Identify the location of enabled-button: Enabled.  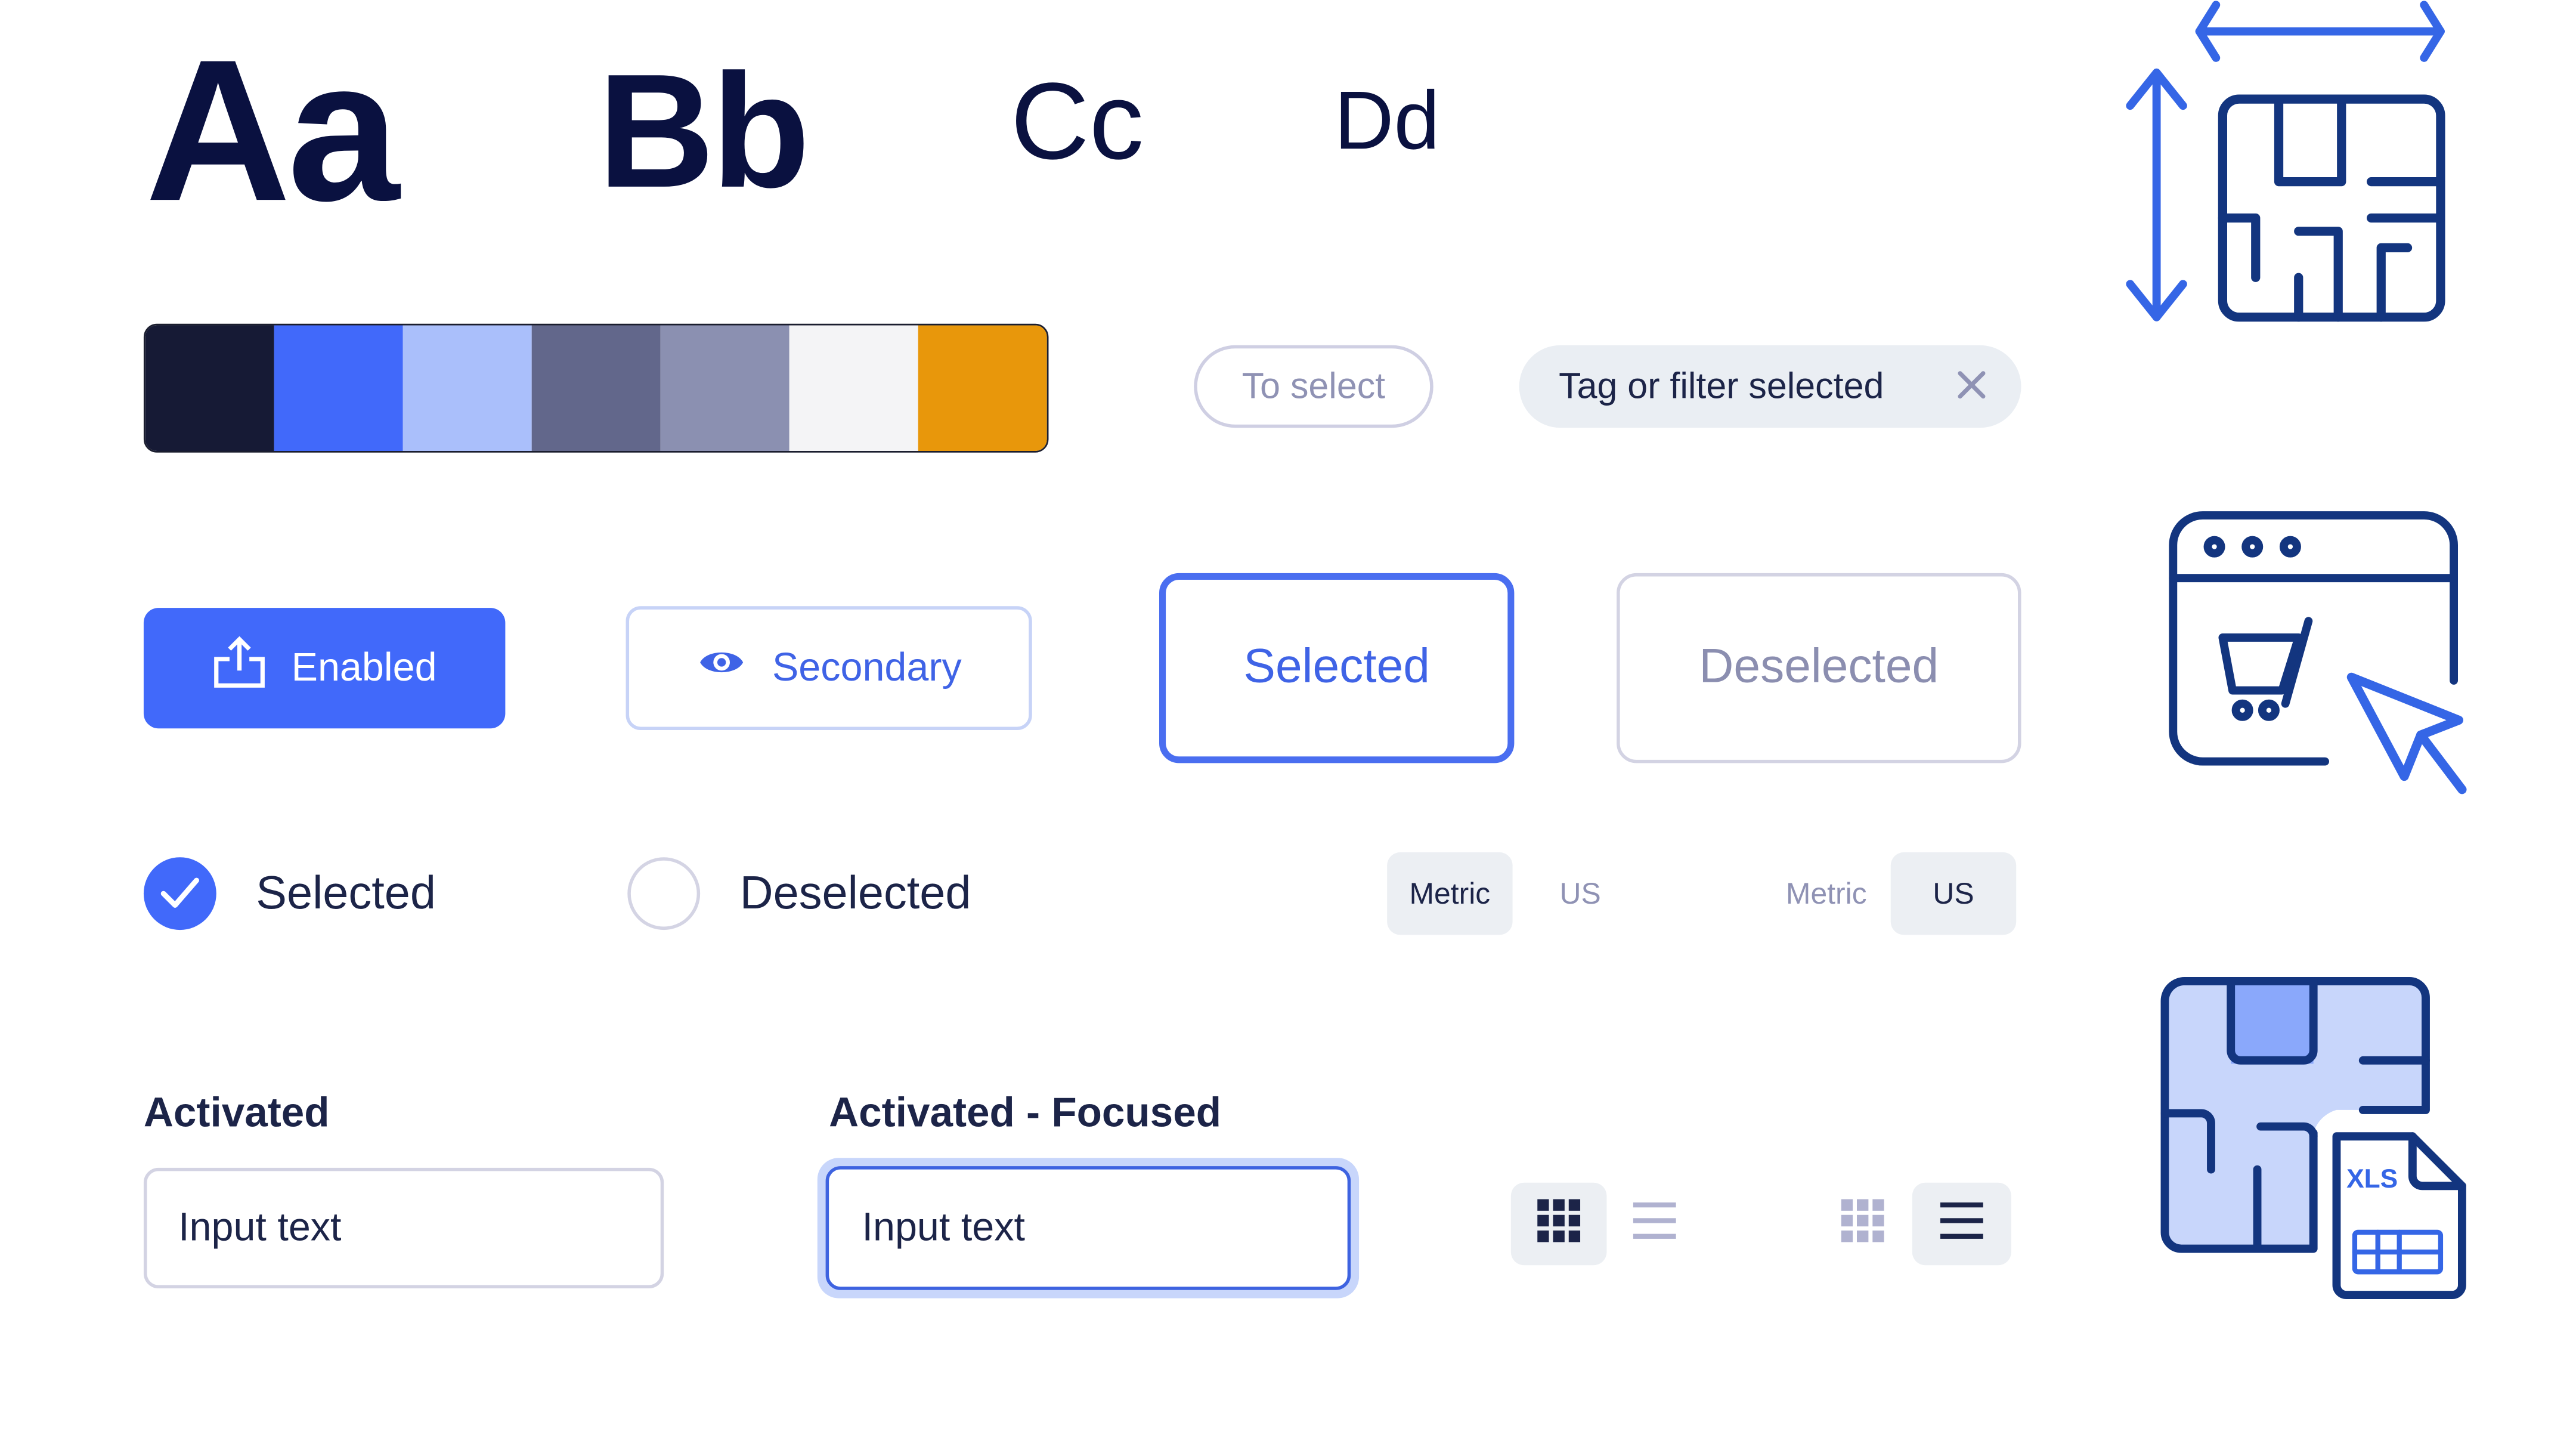
(324, 668).